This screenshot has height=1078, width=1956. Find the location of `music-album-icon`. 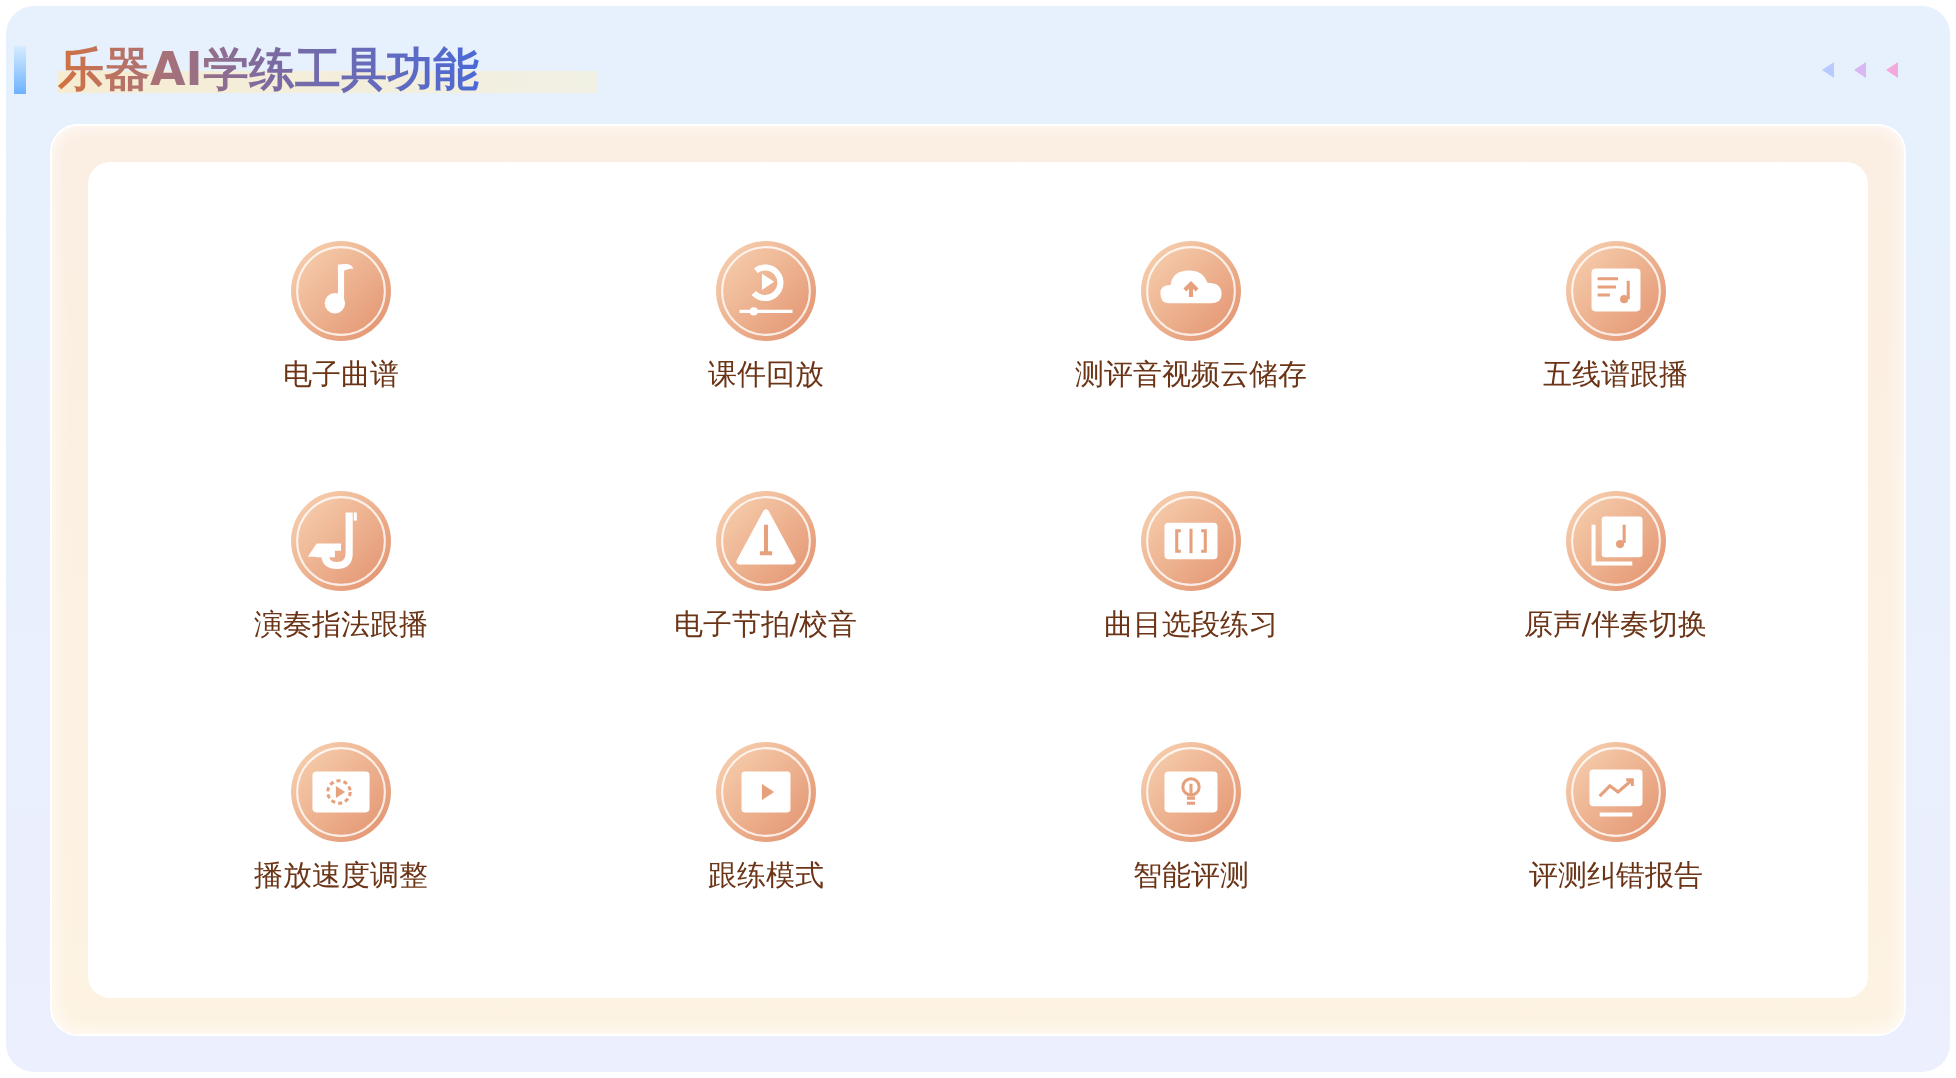

music-album-icon is located at coordinates (1615, 541).